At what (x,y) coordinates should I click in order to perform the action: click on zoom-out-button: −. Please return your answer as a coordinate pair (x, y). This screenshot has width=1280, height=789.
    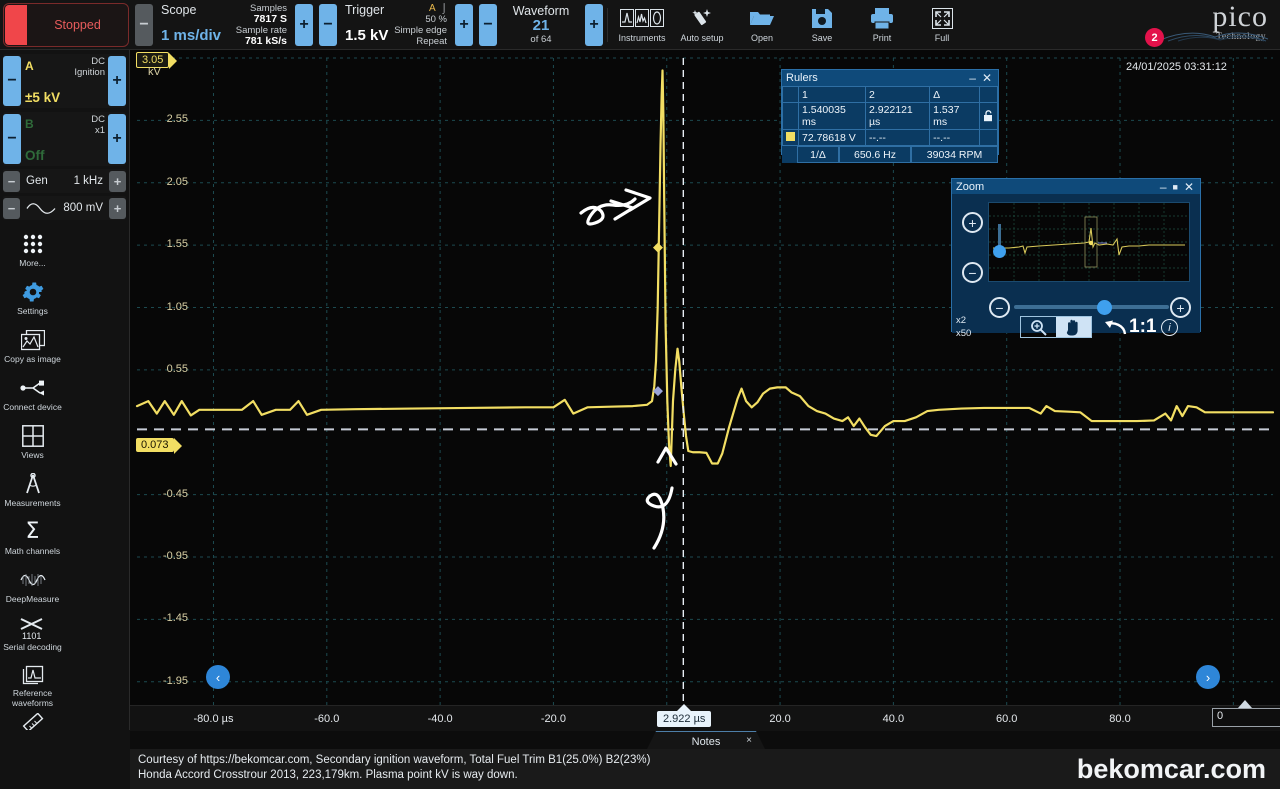
    Looking at the image, I should click on (972, 272).